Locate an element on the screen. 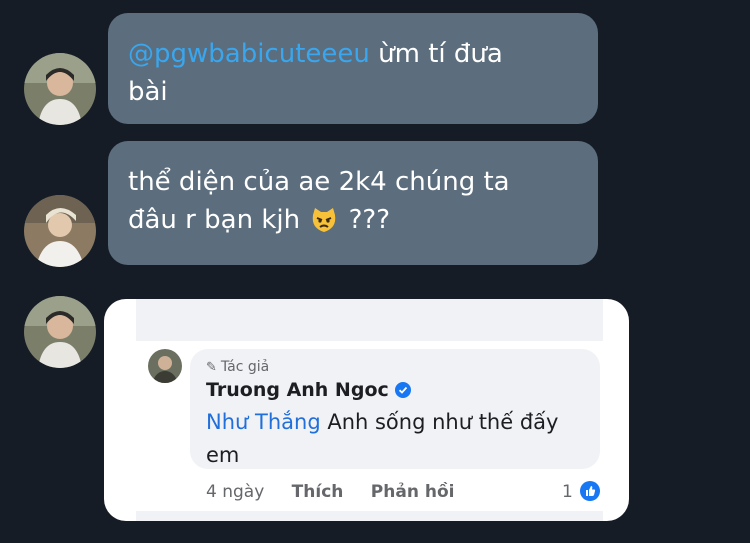 This screenshot has height=543, width=750. like-label: Thích is located at coordinates (317, 492).